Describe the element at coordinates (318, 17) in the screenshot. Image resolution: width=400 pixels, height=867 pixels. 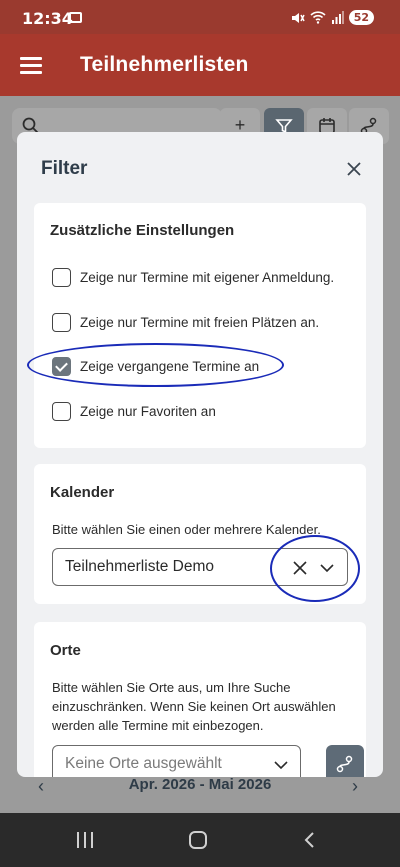
I see `wifi-icon` at that location.